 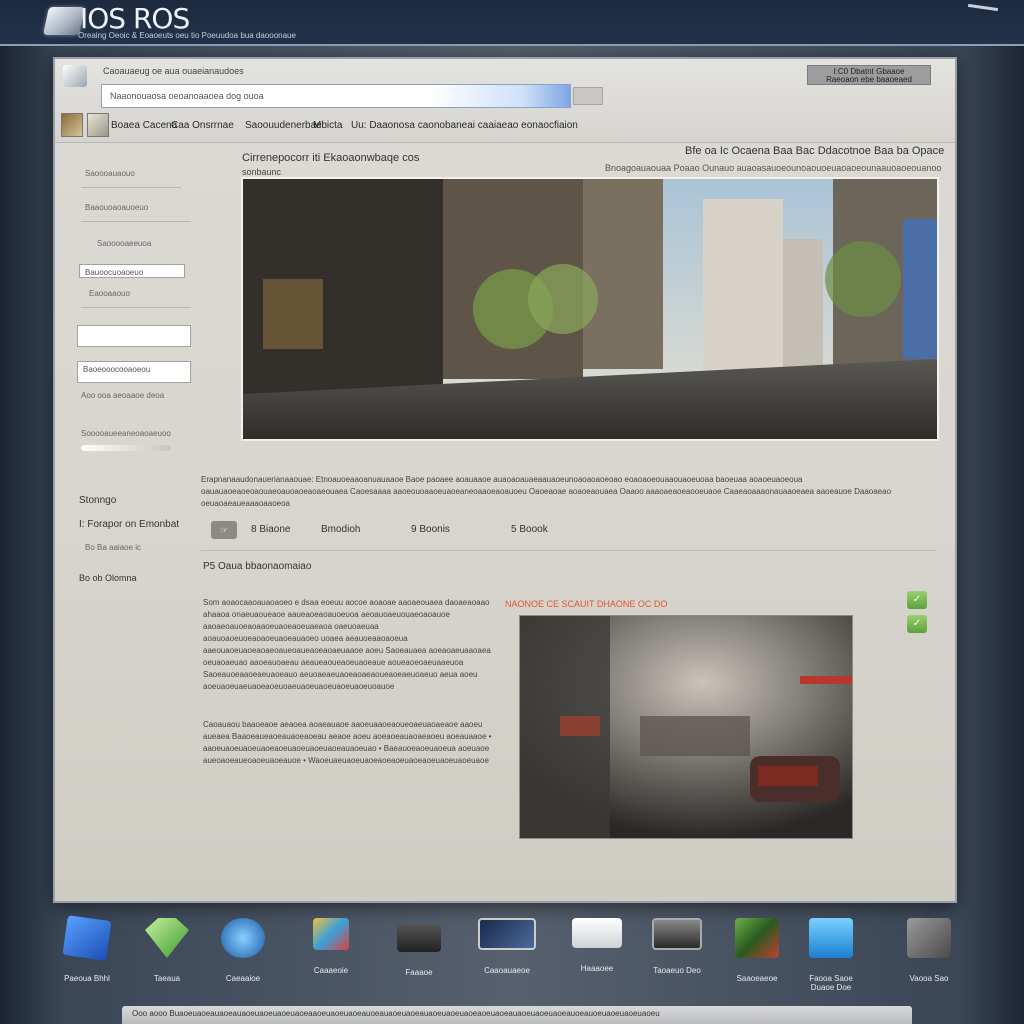 What do you see at coordinates (757, 978) in the screenshot?
I see `dock-label: Saaoeaeoe` at bounding box center [757, 978].